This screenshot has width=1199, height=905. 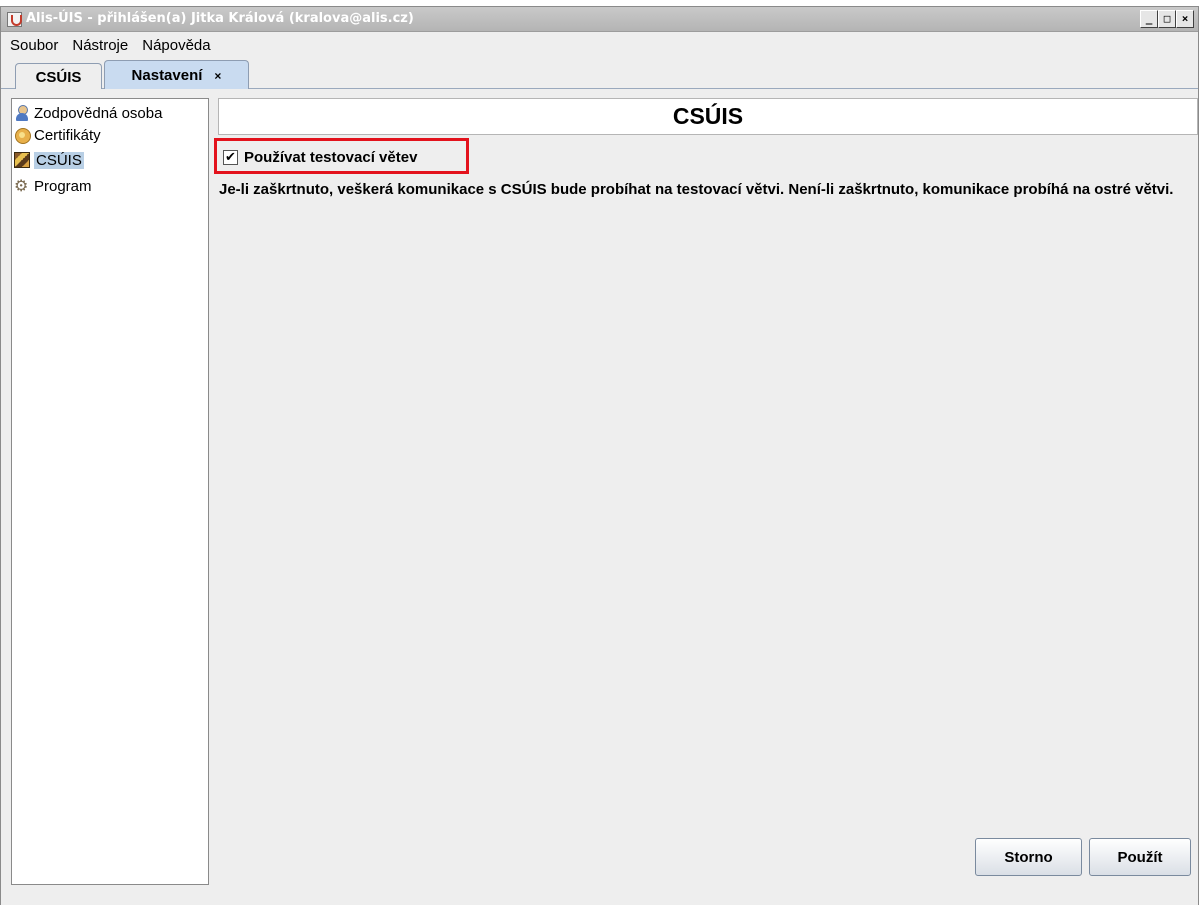 What do you see at coordinates (599, 74) in the screenshot?
I see `tab-strip: CSÚIS Nastavení ×` at bounding box center [599, 74].